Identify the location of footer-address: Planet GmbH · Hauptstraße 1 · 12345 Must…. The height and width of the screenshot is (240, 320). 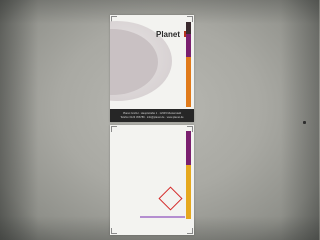
(152, 113).